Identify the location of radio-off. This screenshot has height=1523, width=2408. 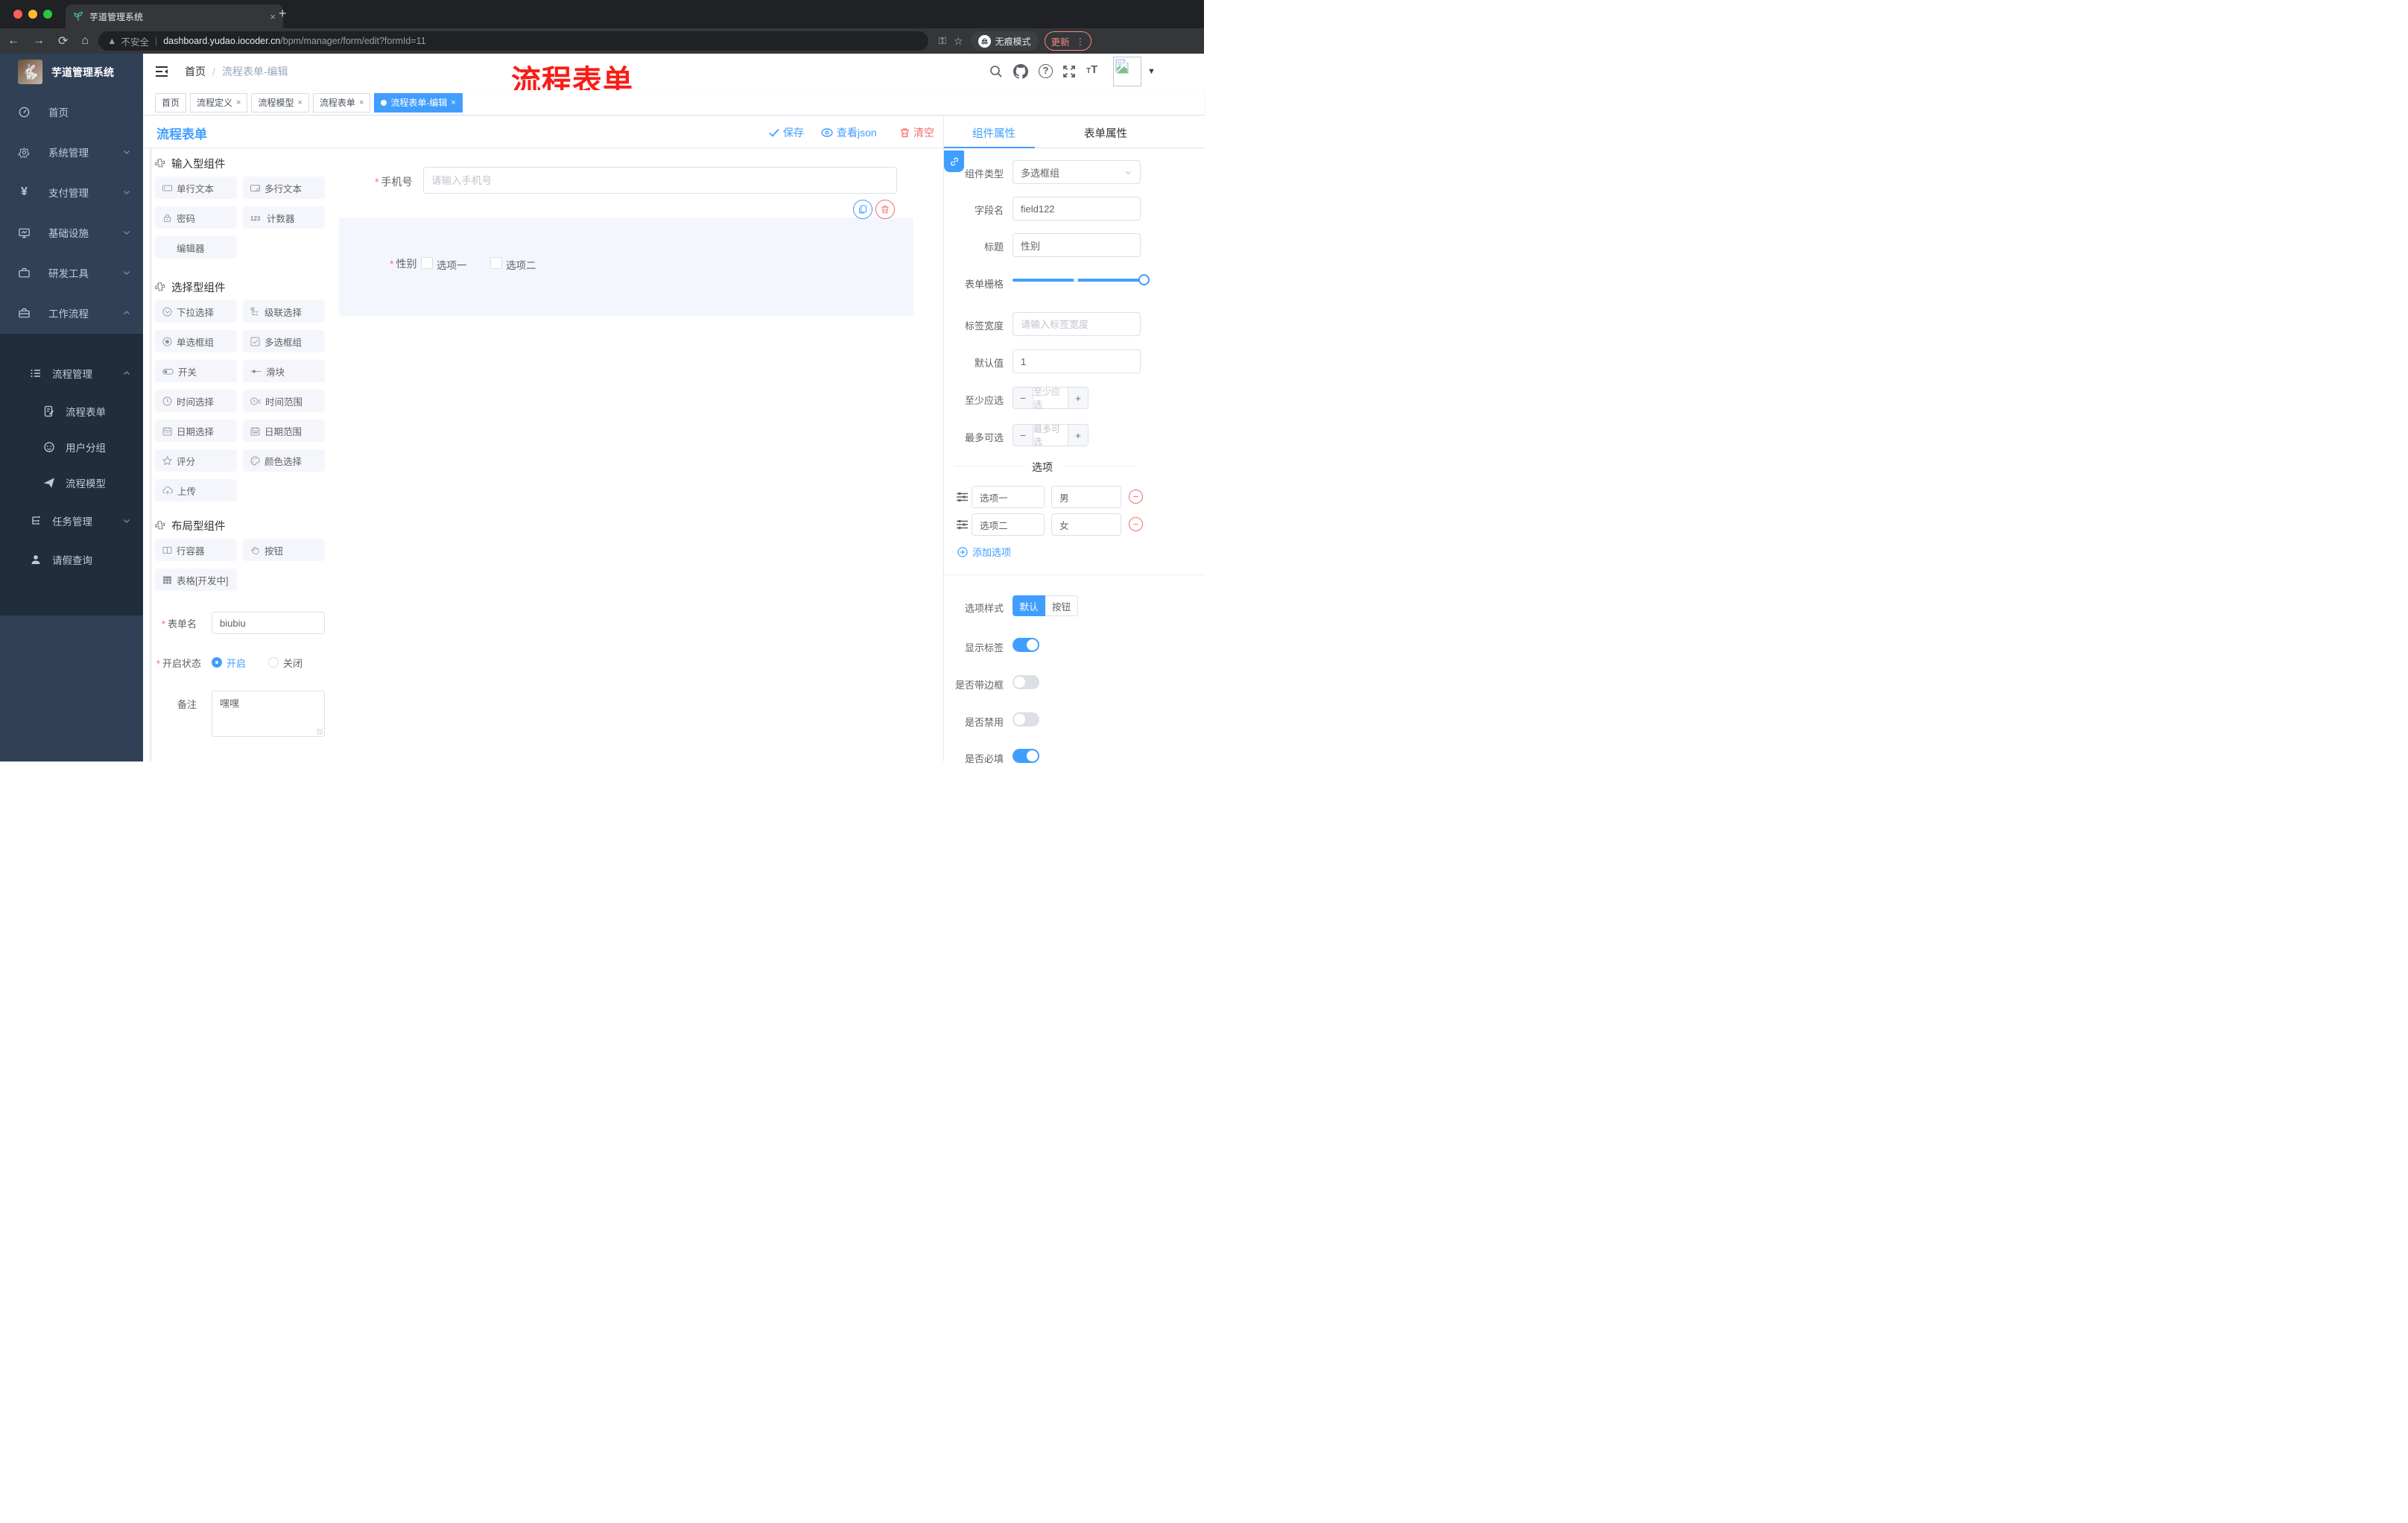
(273, 663).